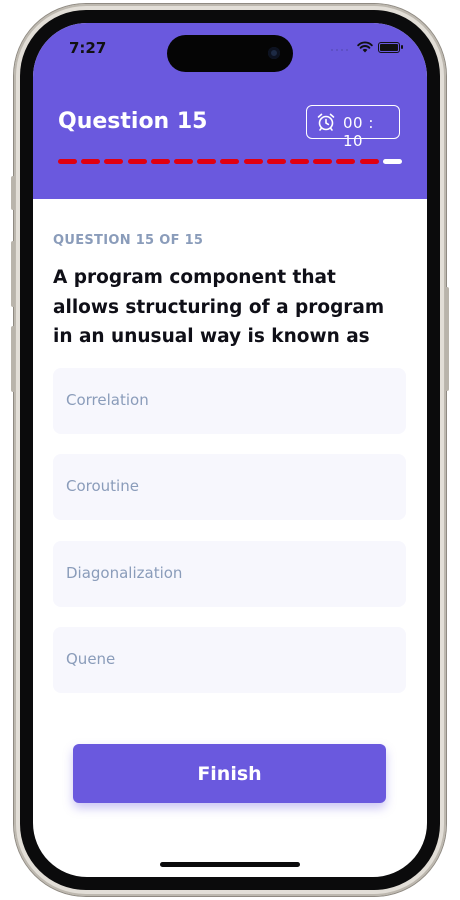 The height and width of the screenshot is (900, 460). I want to click on alarm-clock-icon, so click(326, 122).